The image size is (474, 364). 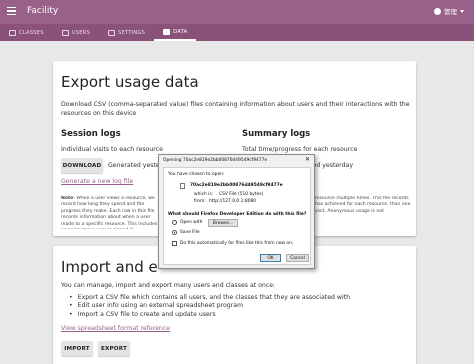 I want to click on menu-icon, so click(x=11, y=11).